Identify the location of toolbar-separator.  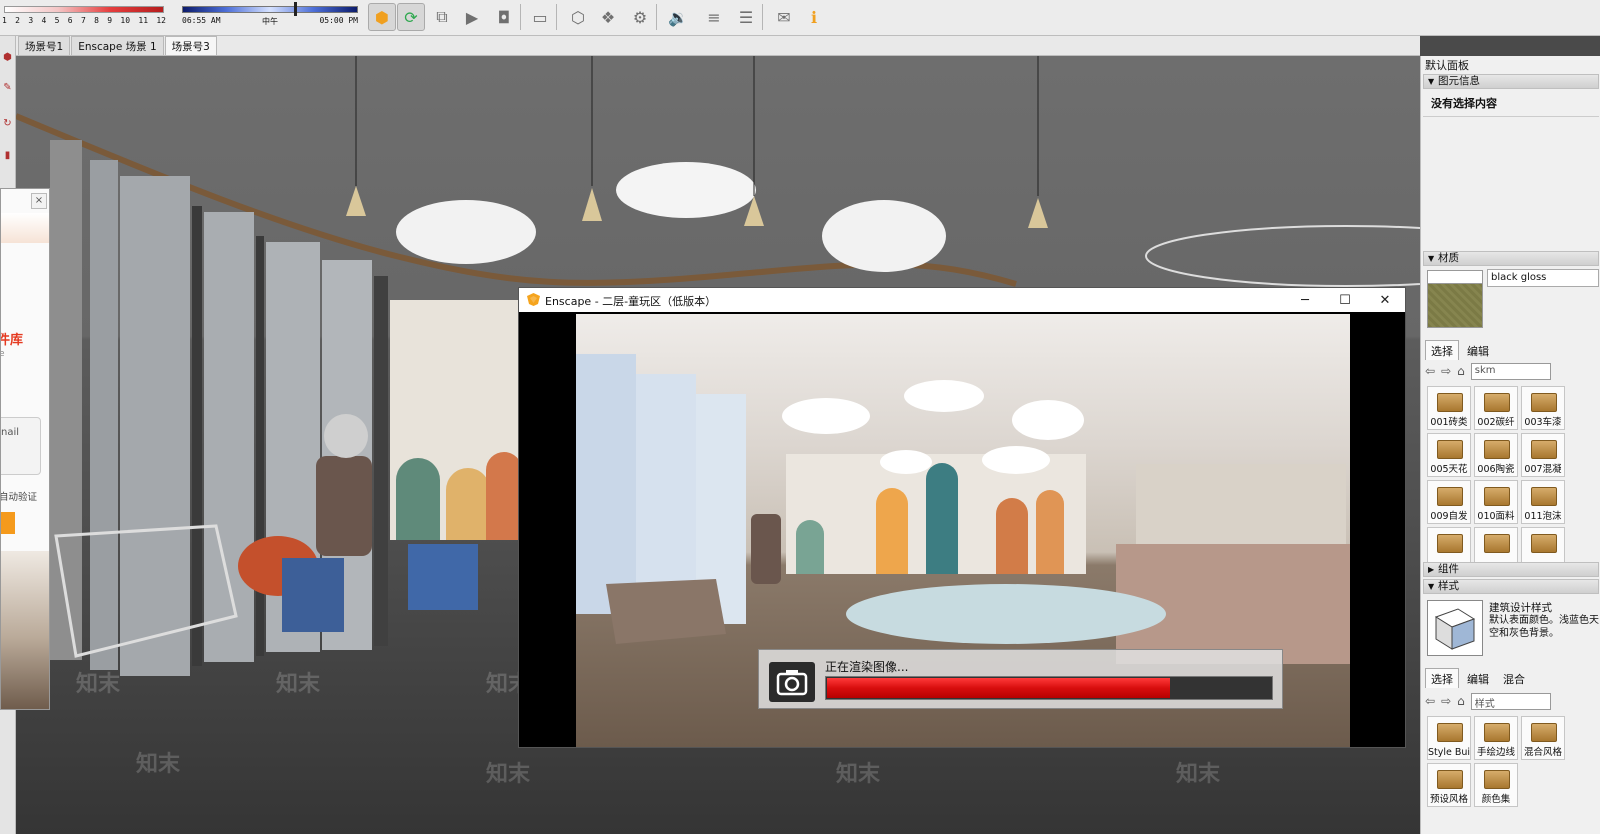
(762, 17).